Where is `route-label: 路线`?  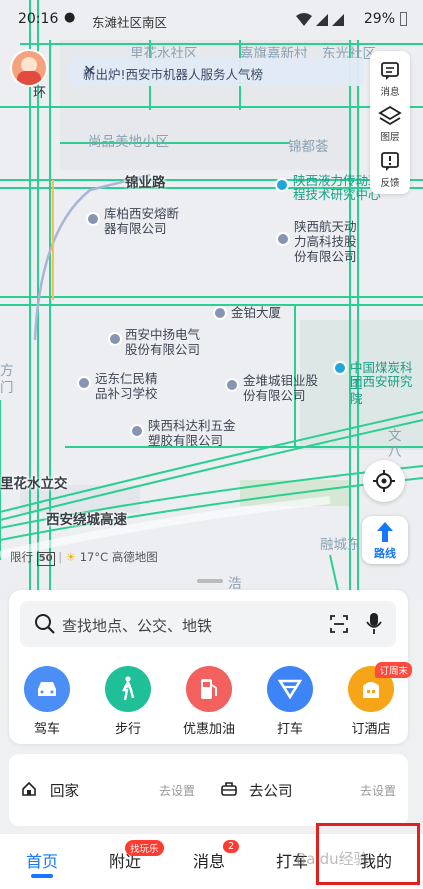
route-label: 路线 is located at coordinates (385, 553).